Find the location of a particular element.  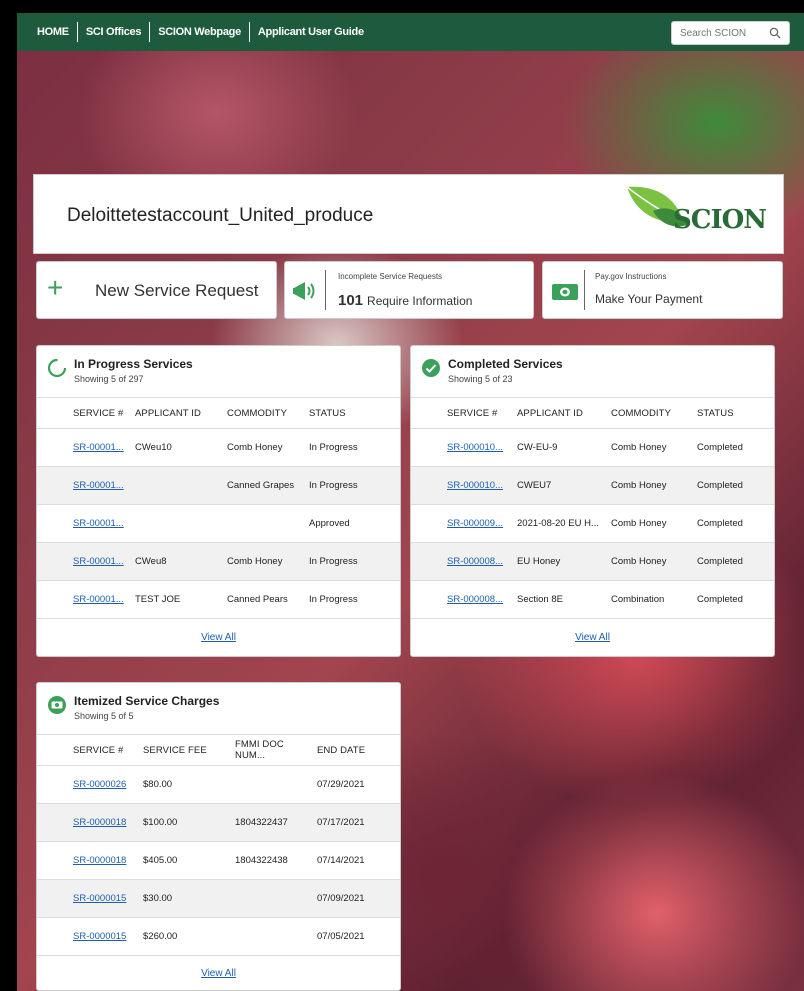

scion-logo: SCION is located at coordinates (695, 213).